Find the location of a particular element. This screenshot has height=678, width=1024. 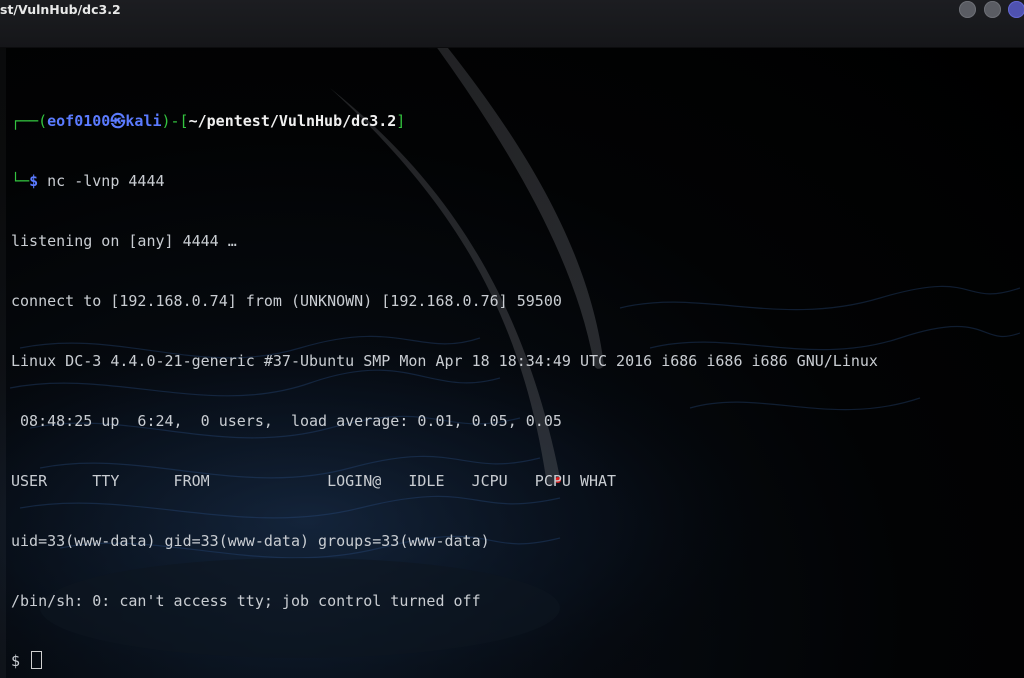

prompt-symbol: $ is located at coordinates (34, 181).